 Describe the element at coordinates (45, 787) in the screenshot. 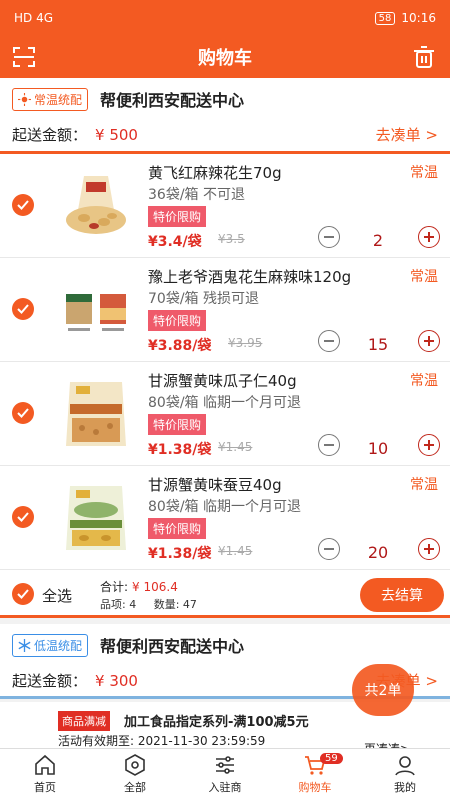

I see `tab-label: 首页` at that location.